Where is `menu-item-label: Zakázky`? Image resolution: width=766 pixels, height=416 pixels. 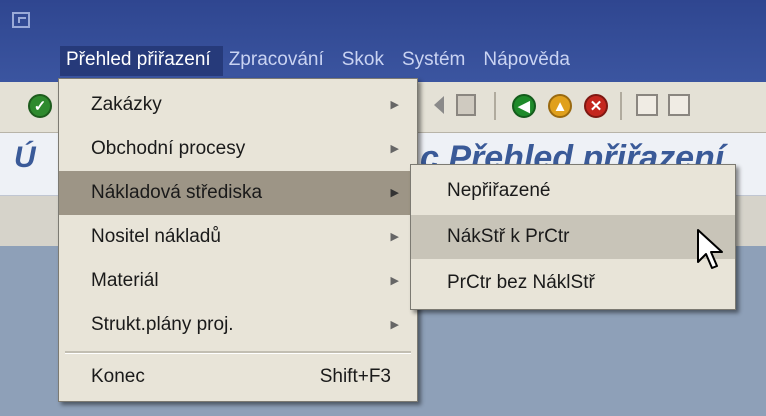 menu-item-label: Zakázky is located at coordinates (126, 104).